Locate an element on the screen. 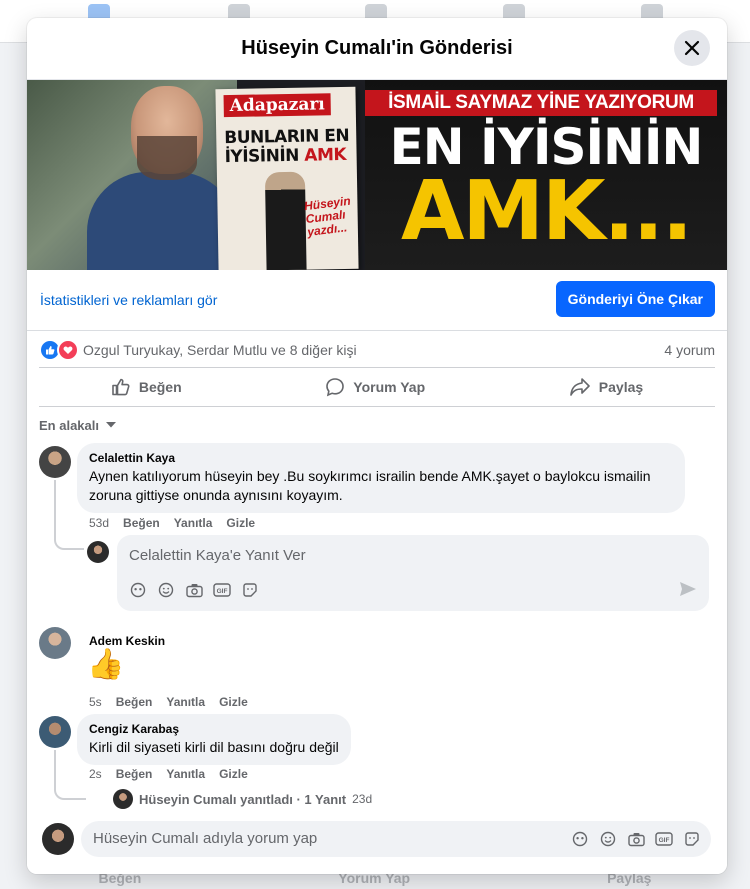 The width and height of the screenshot is (750, 889). reaction-icons is located at coordinates (59, 350).